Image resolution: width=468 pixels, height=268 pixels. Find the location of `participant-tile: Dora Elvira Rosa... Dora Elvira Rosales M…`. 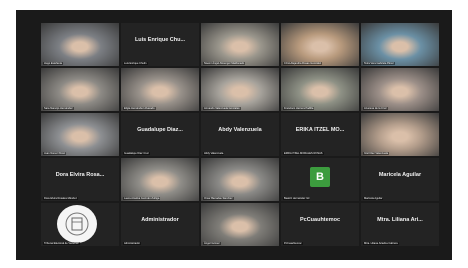

participant-tile: Dora Elvira Rosa... Dora Elvira Rosales M… is located at coordinates (80, 179).